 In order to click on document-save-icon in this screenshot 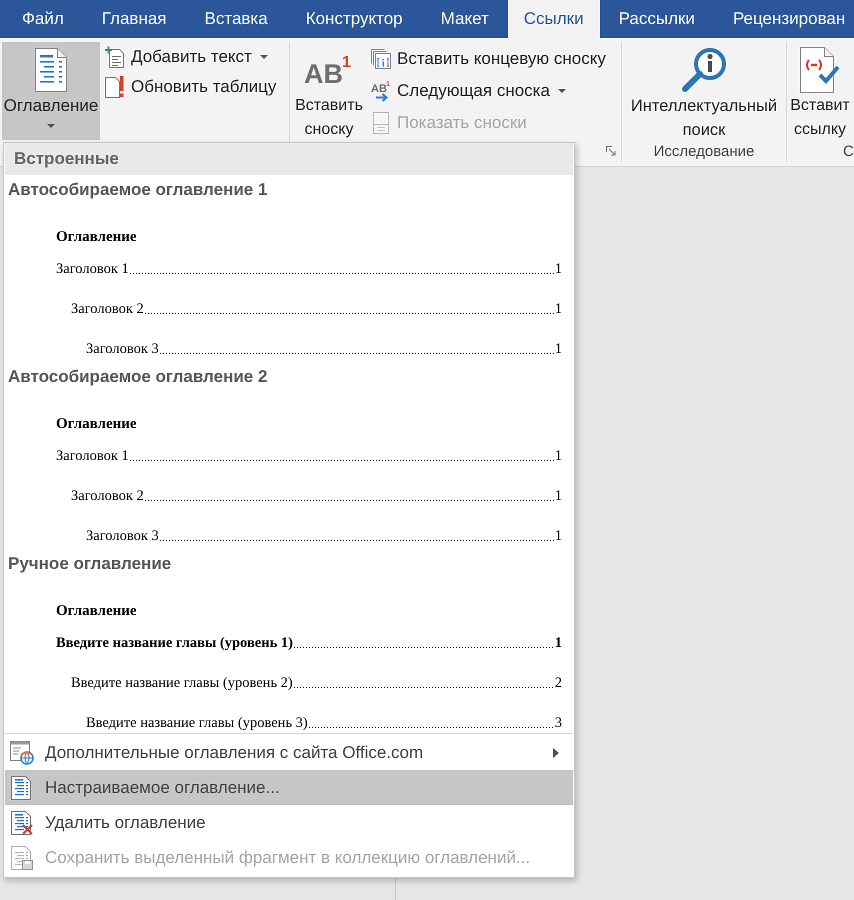, I will do `click(22, 858)`.